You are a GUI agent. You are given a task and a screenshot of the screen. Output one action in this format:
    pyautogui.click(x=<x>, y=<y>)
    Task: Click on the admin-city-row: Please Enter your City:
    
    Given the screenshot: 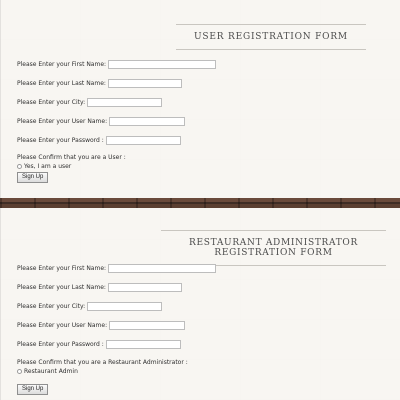 What is the action you would take?
    pyautogui.click(x=90, y=306)
    